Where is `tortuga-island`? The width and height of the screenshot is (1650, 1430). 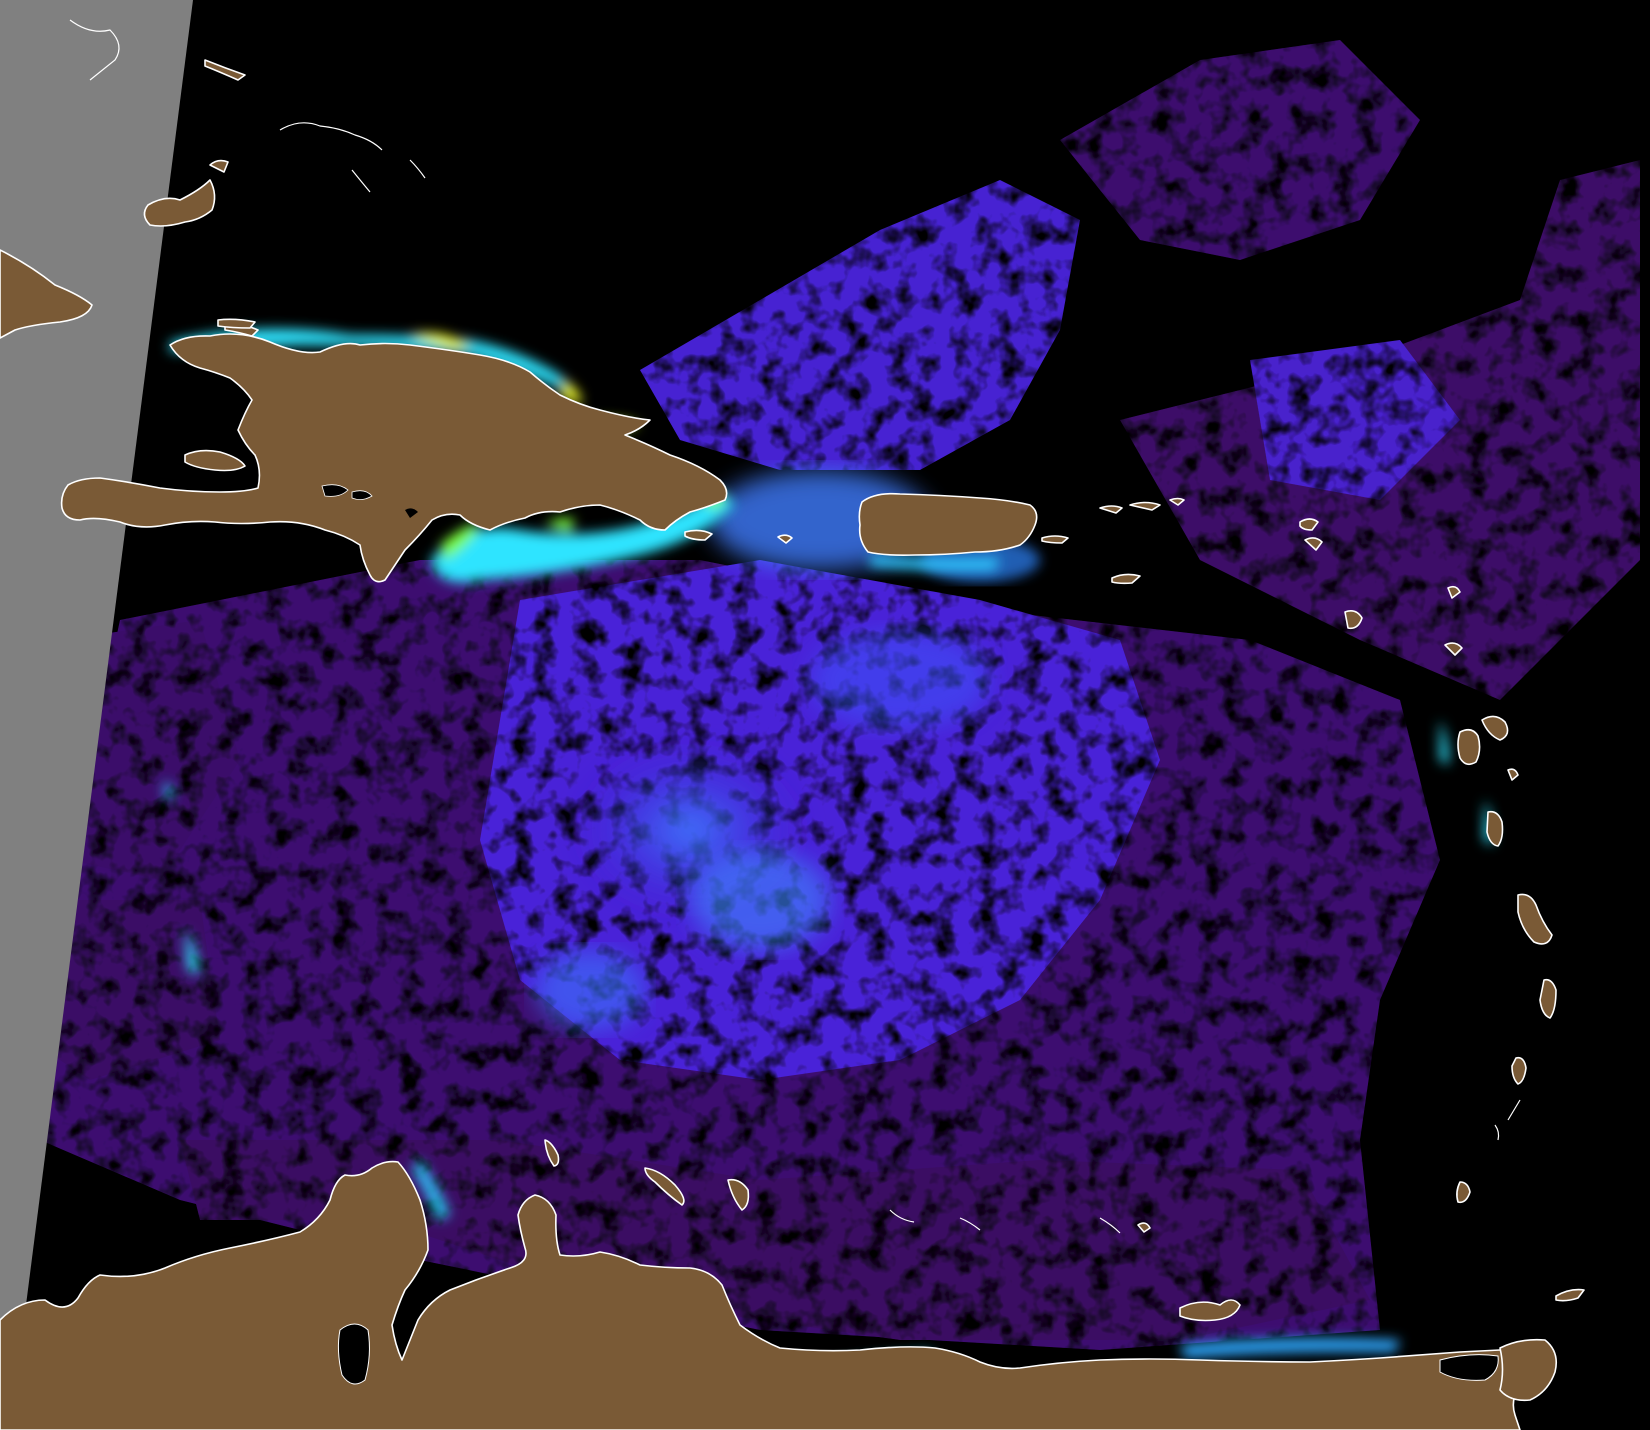 tortuga-island is located at coordinates (236, 323).